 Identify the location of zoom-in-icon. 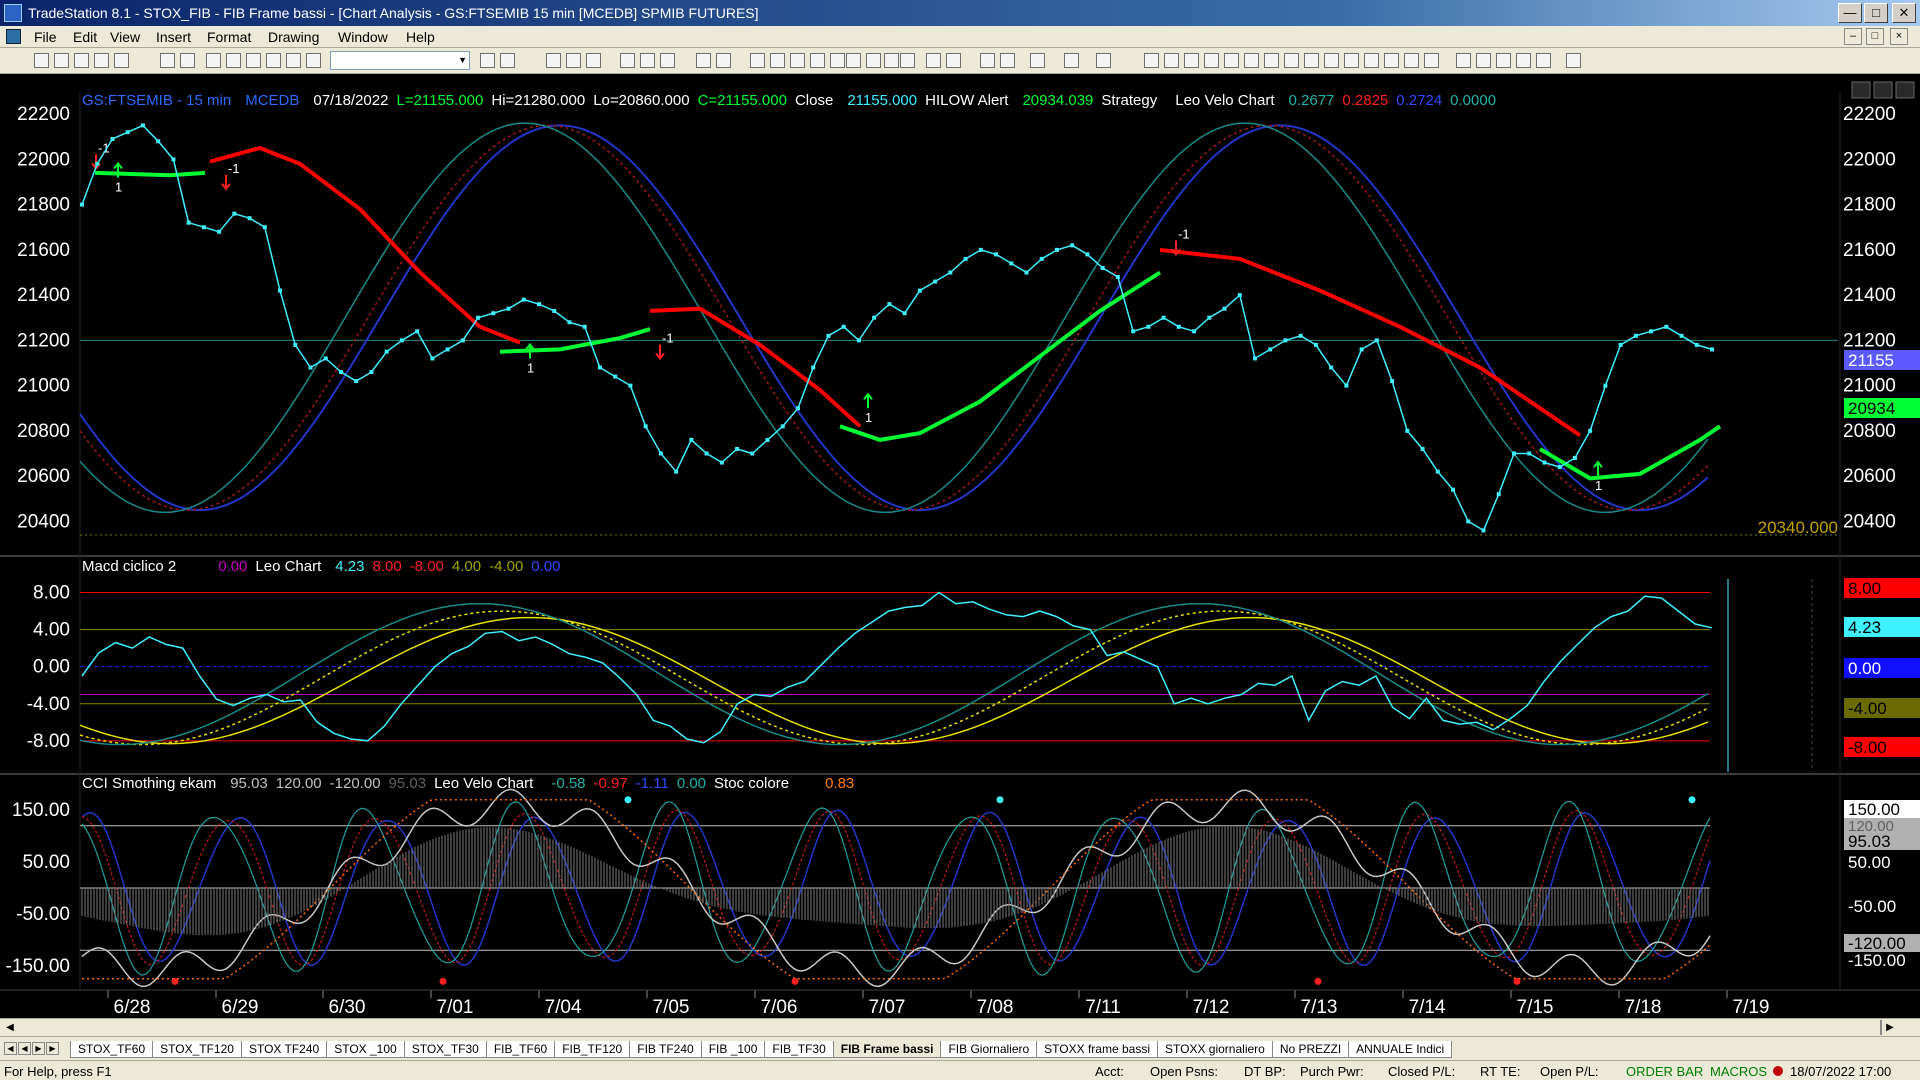
(933, 60).